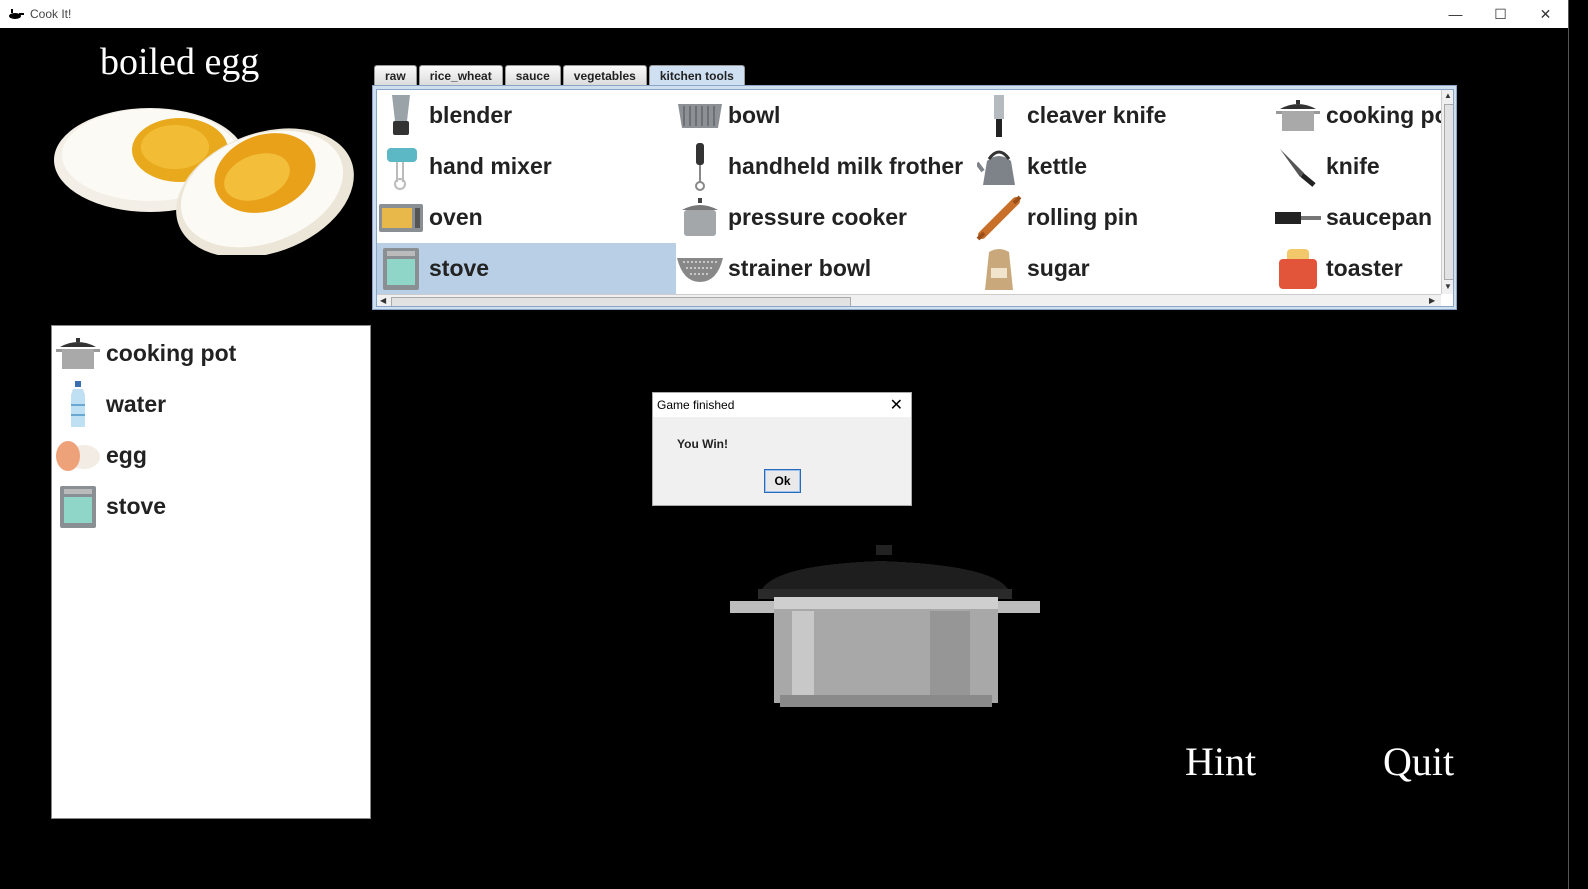 The width and height of the screenshot is (1588, 889). Describe the element at coordinates (1578, 444) in the screenshot. I see `window-border` at that location.